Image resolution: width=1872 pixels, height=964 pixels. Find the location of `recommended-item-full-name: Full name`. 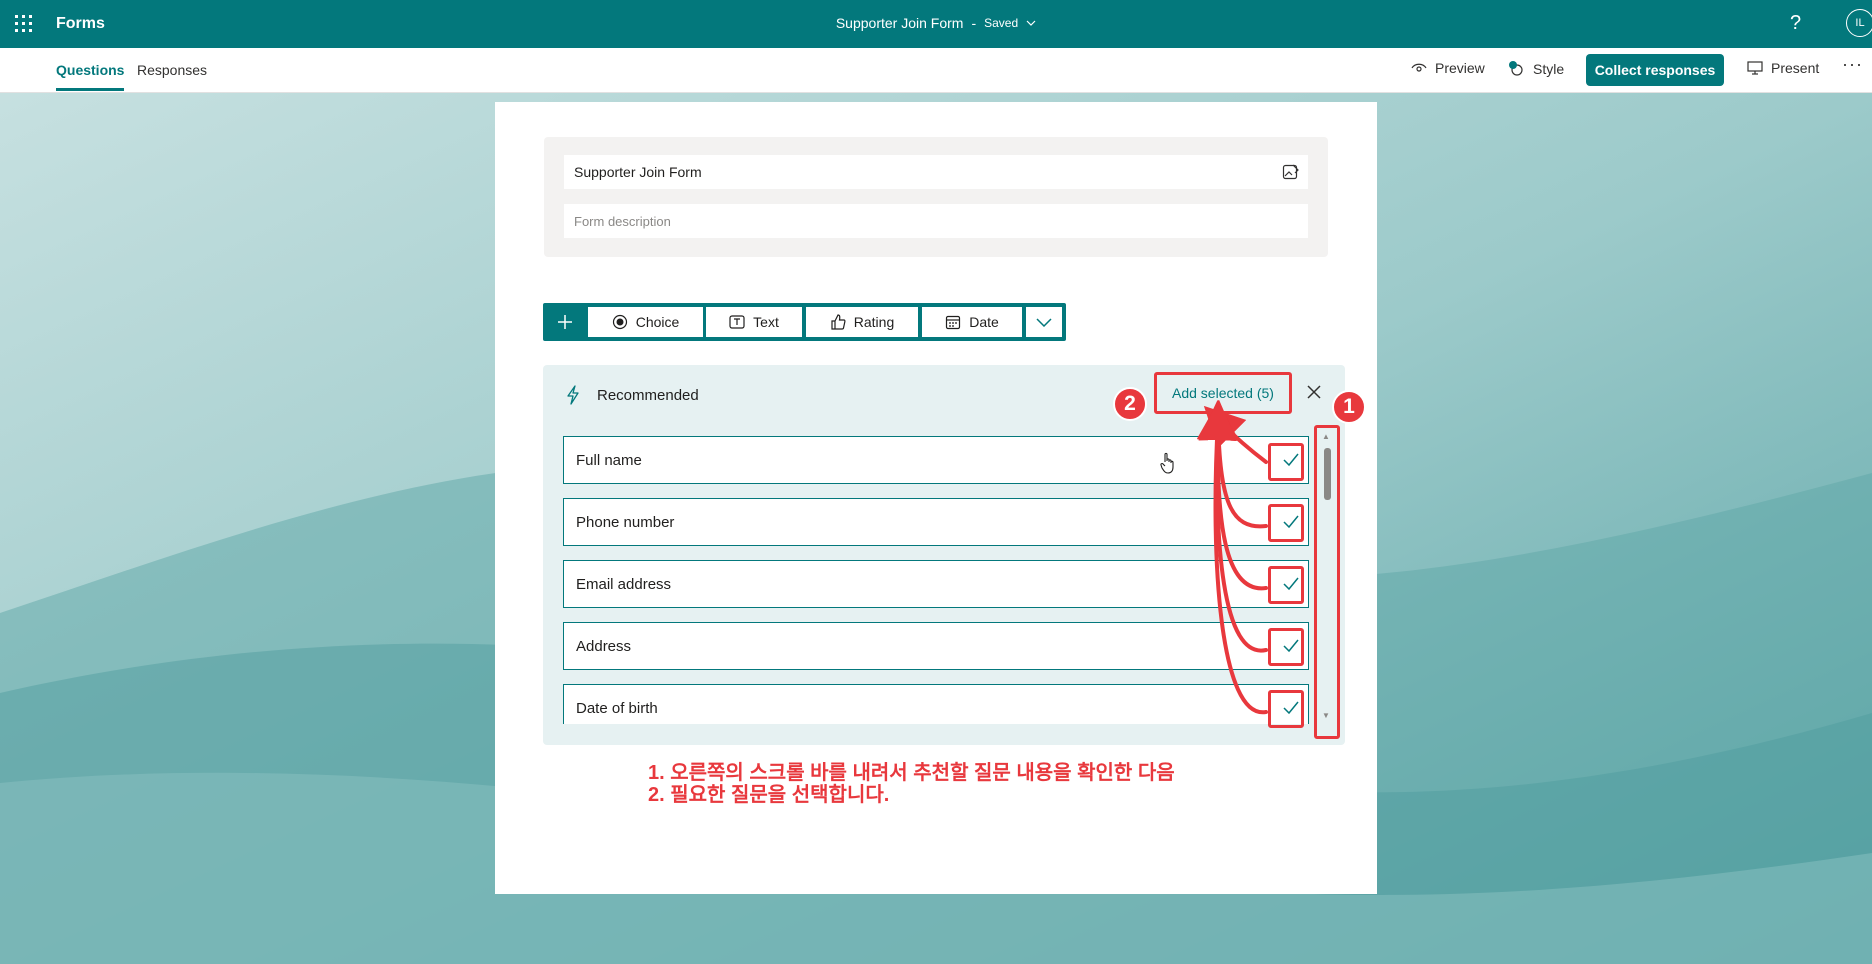

recommended-item-full-name: Full name is located at coordinates (936, 460).